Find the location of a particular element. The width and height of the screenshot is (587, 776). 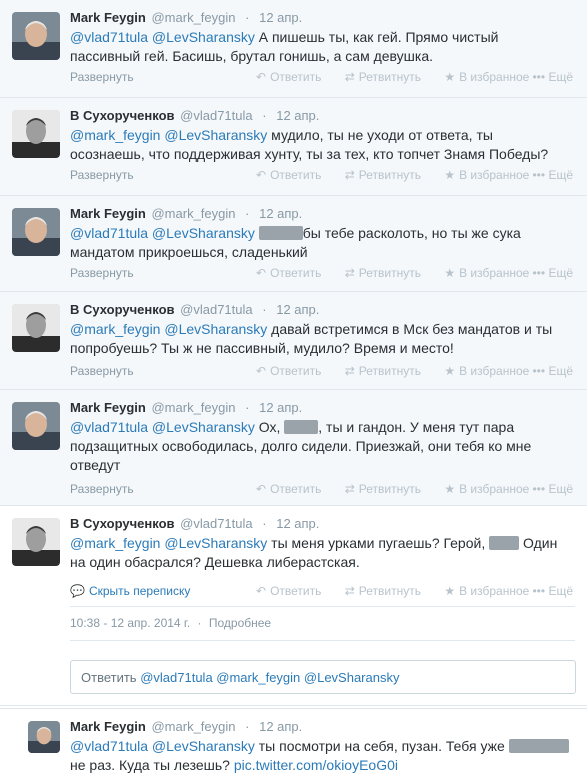

tweet-body-a: Ох, is located at coordinates (269, 427).